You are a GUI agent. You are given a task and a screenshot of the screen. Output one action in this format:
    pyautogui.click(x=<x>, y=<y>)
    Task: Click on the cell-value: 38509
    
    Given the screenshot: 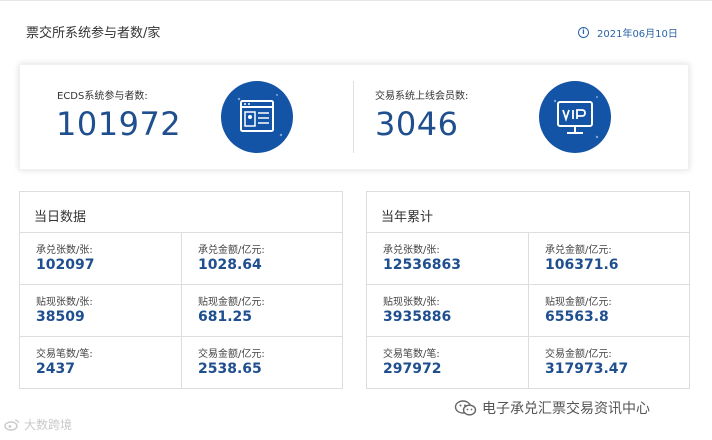 What is the action you would take?
    pyautogui.click(x=60, y=317)
    